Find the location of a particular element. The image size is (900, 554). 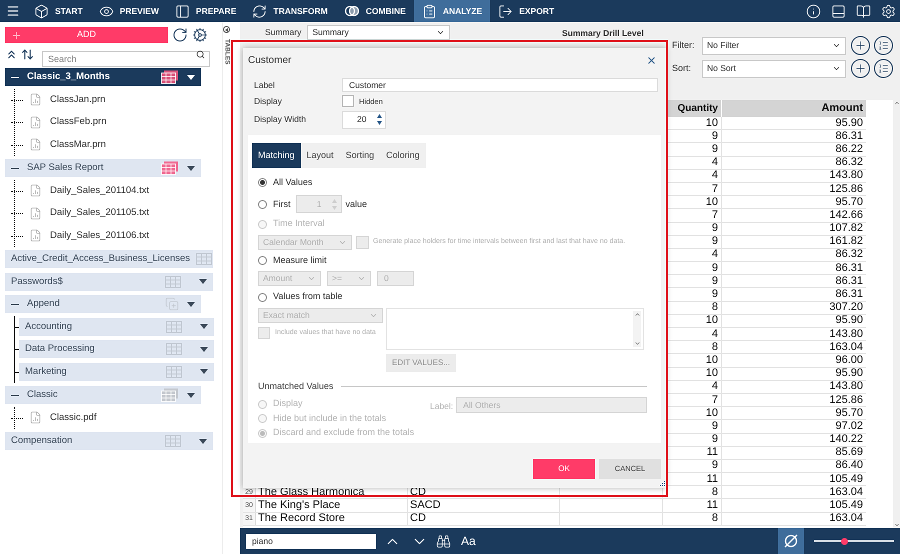

table-group-item: Append is located at coordinates (103, 304).